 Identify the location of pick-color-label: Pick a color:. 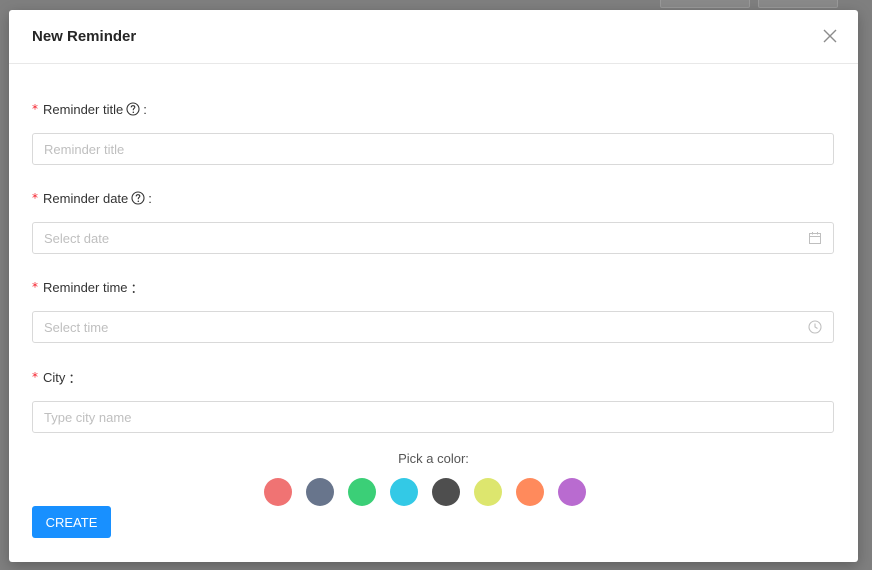
(433, 458).